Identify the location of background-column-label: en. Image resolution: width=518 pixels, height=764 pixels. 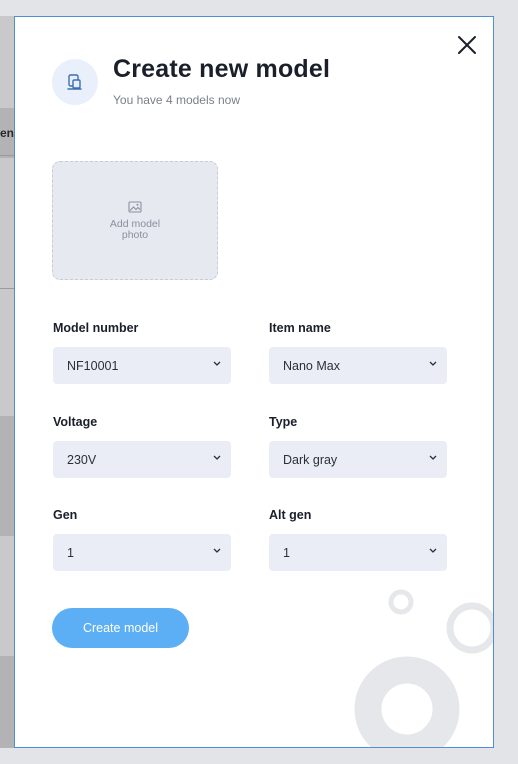
(7, 133).